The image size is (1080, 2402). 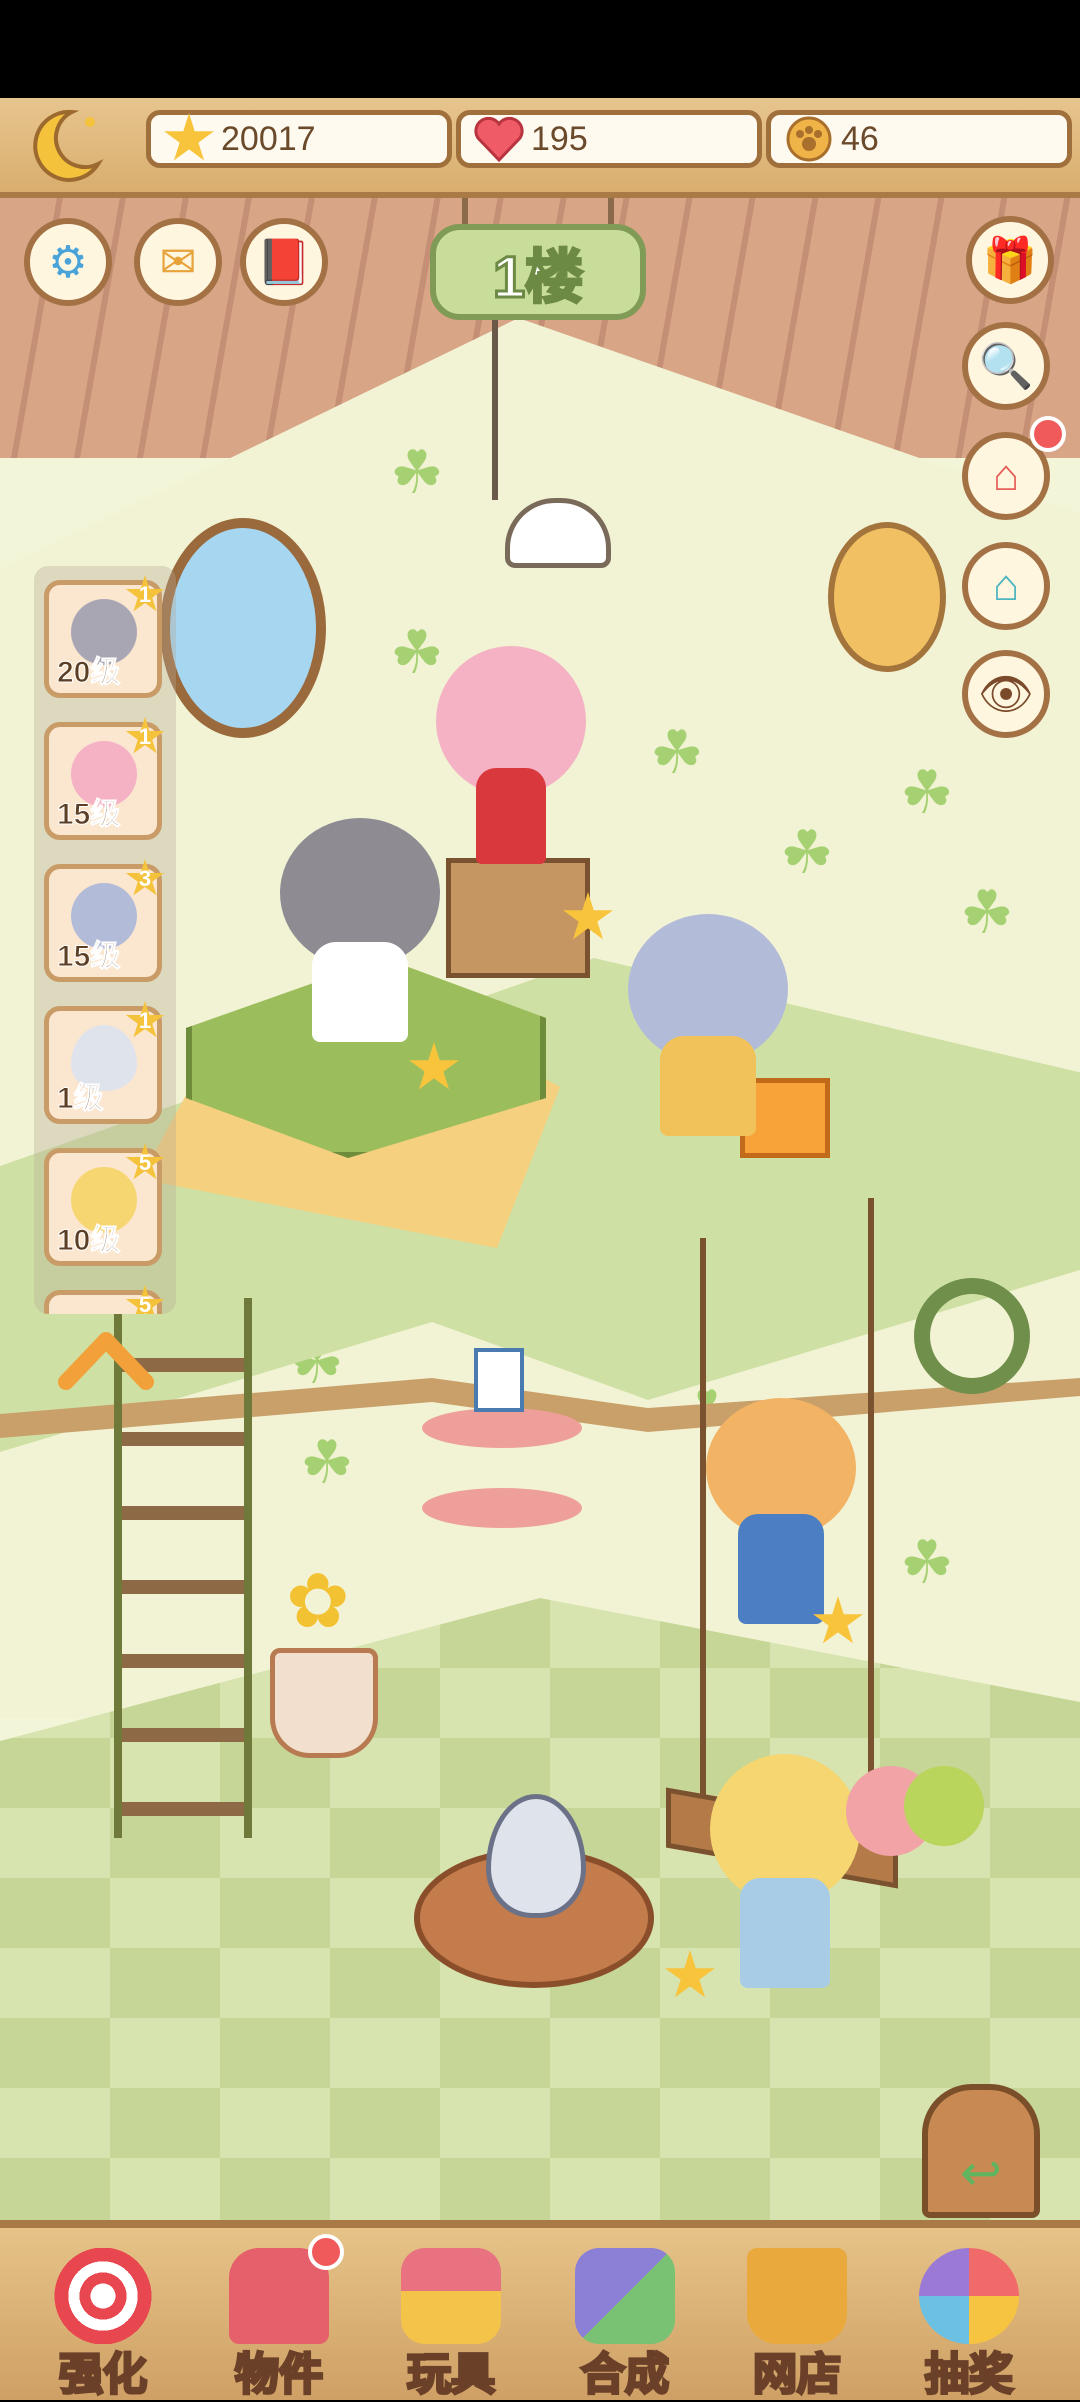 I want to click on heart-icon, so click(x=499, y=139).